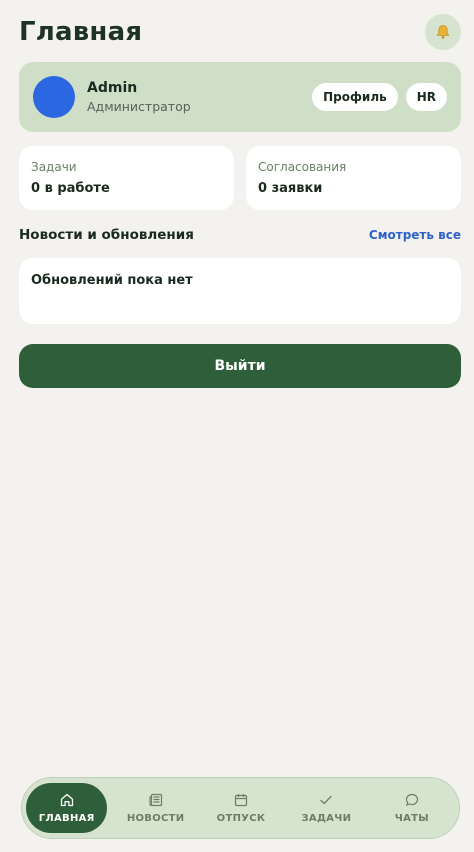 This screenshot has height=852, width=474. I want to click on see-all-link: Смотреть все, so click(415, 235).